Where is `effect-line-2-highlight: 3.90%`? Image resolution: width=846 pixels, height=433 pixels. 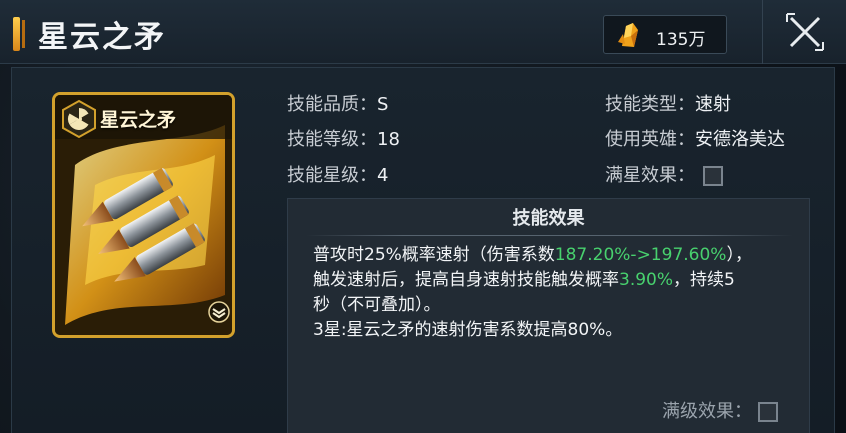 effect-line-2-highlight: 3.90% is located at coordinates (646, 280).